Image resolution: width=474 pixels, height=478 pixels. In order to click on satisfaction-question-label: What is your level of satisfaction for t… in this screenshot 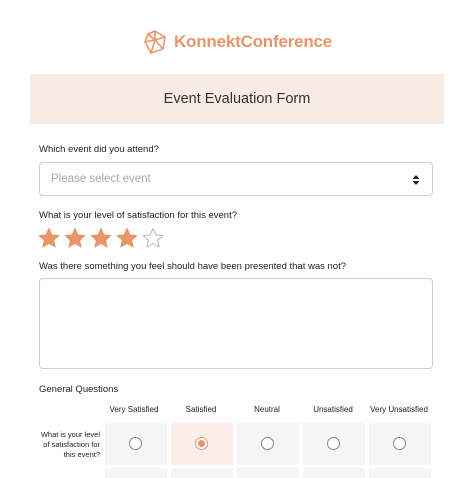, I will do `click(138, 215)`.